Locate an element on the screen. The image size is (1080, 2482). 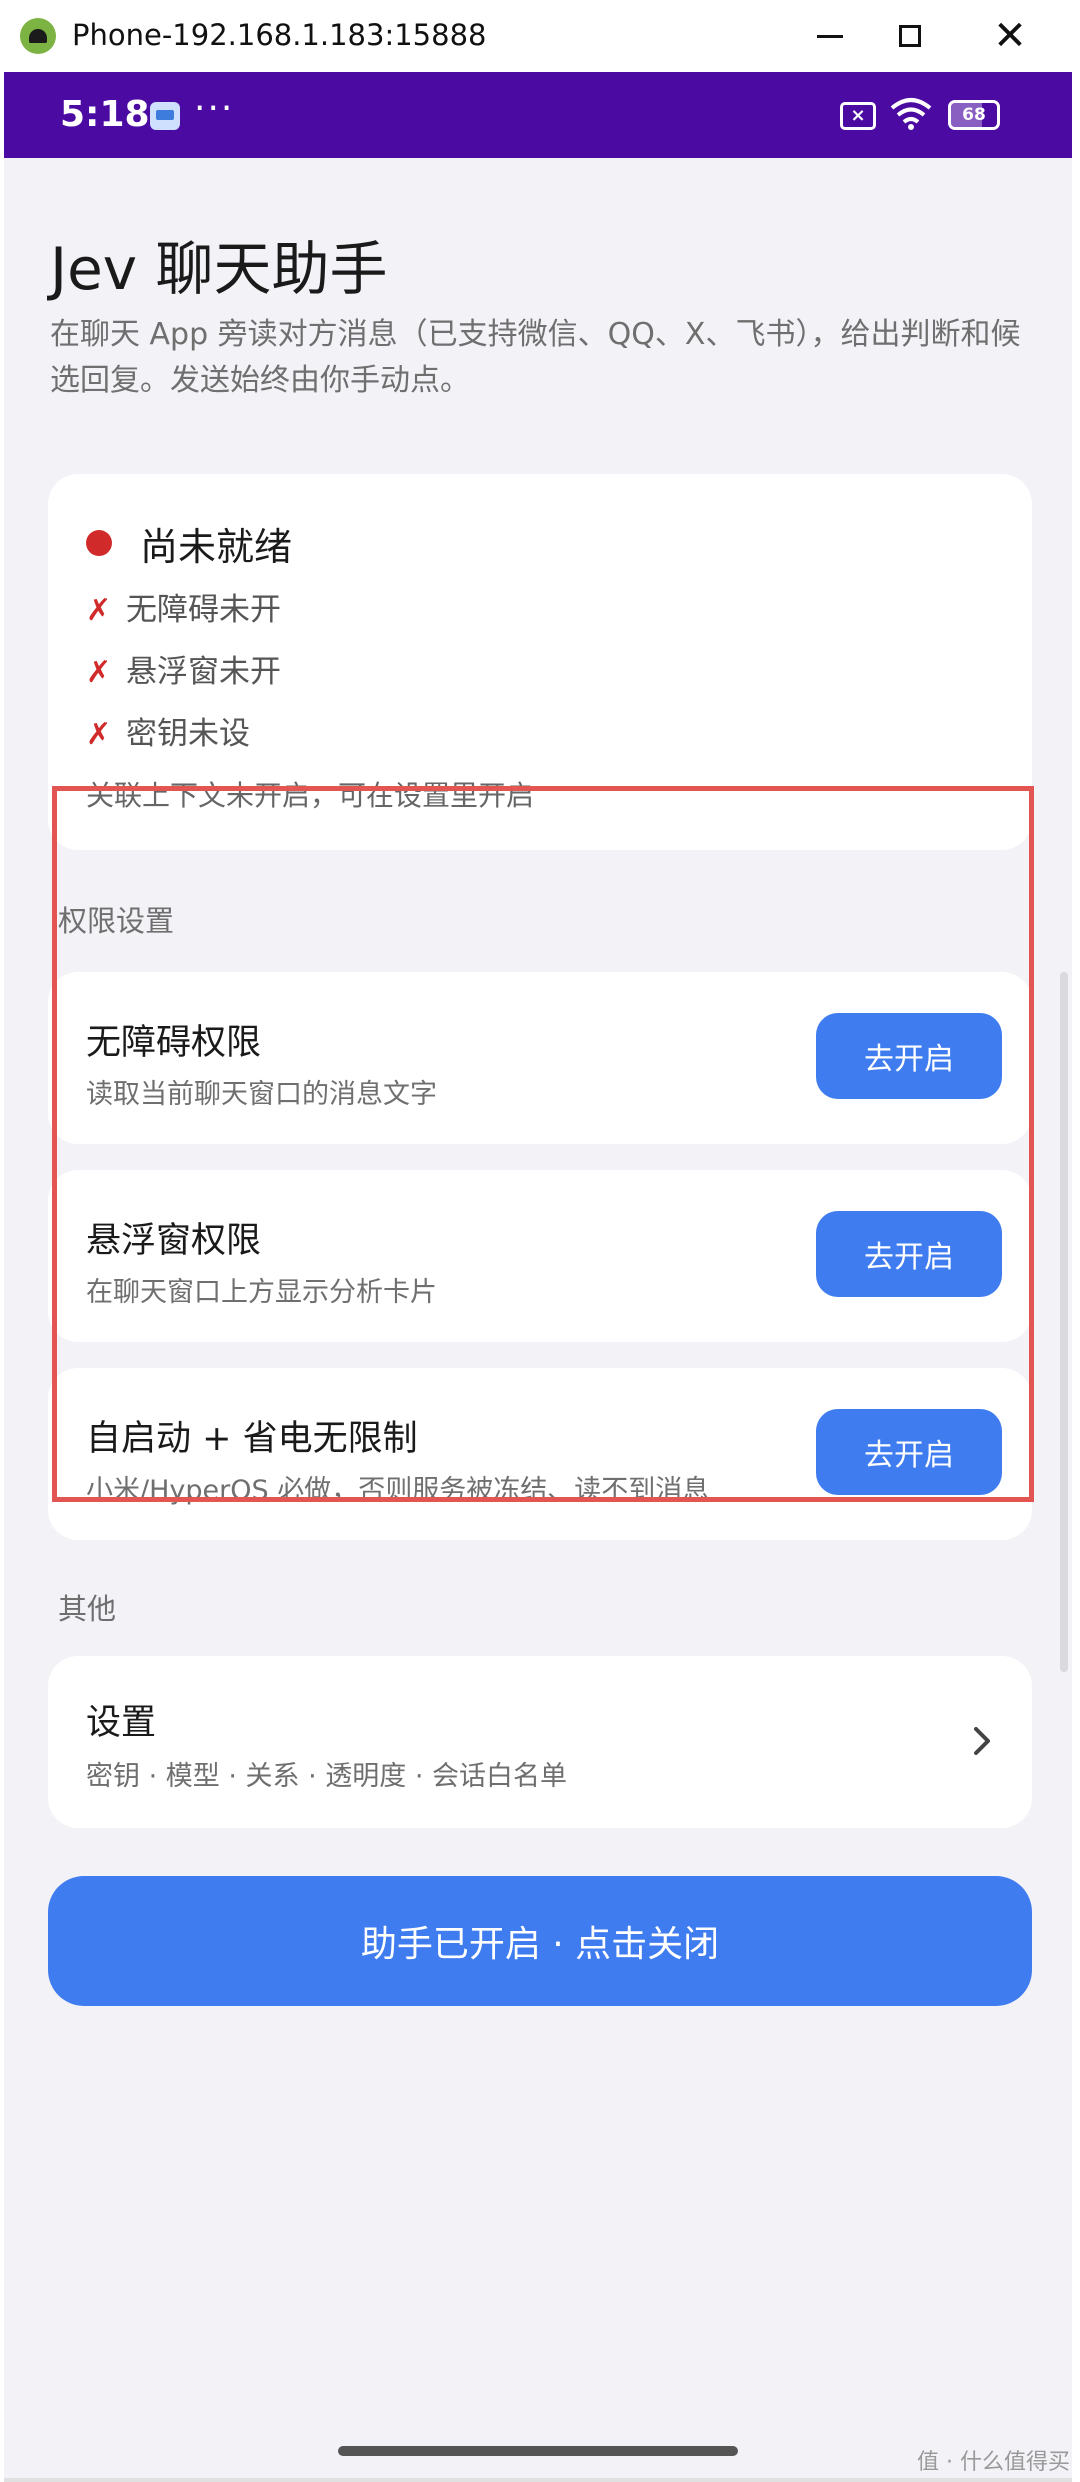
enable-autostart-button: 去开启 is located at coordinates (909, 1452).